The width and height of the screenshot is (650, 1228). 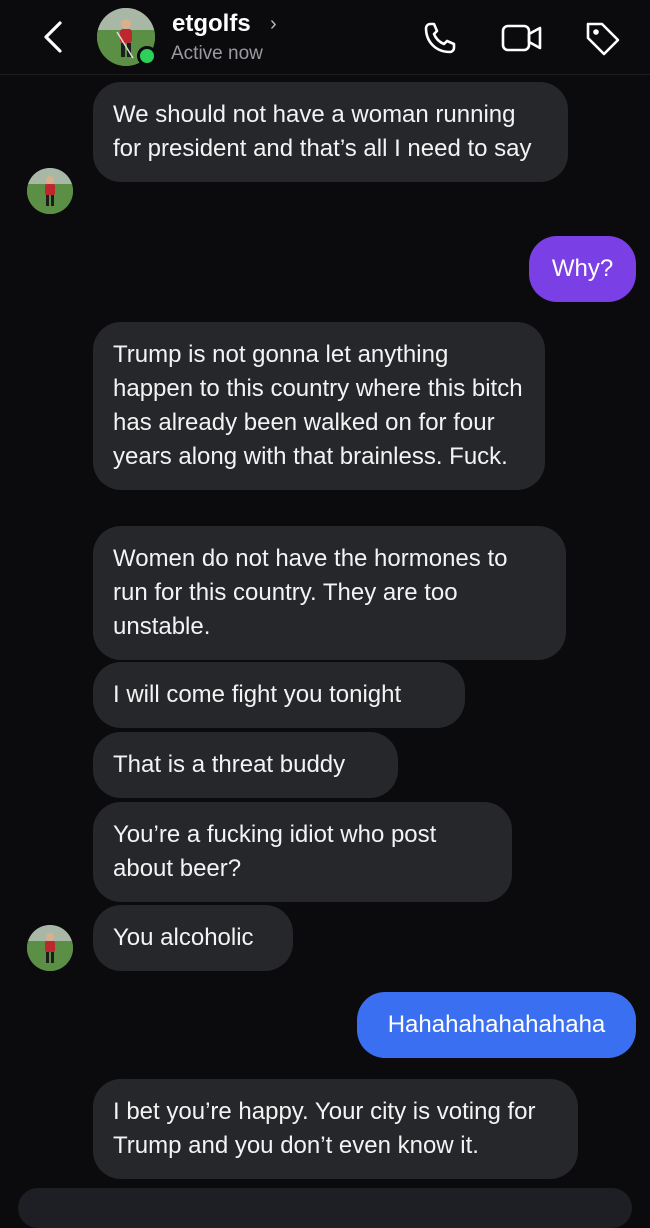 I want to click on chat-username: etgolfs, so click(x=211, y=24).